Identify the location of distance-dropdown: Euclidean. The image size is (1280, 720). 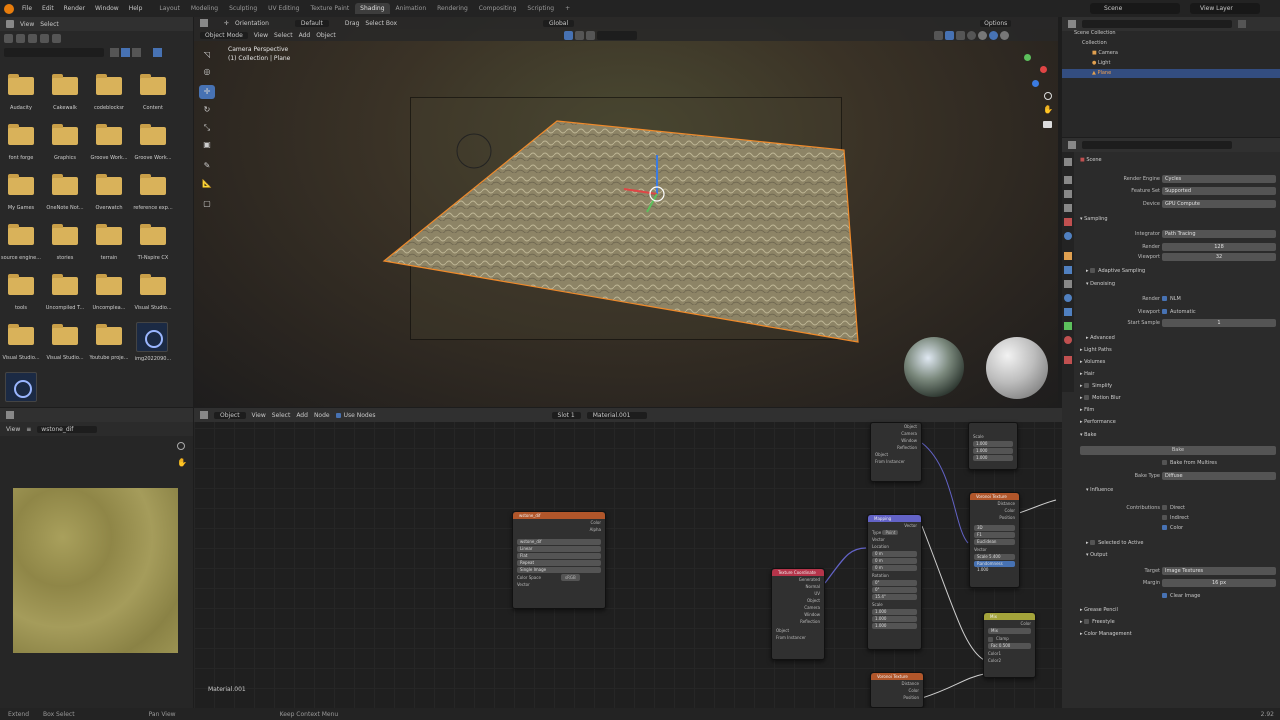
(994, 542).